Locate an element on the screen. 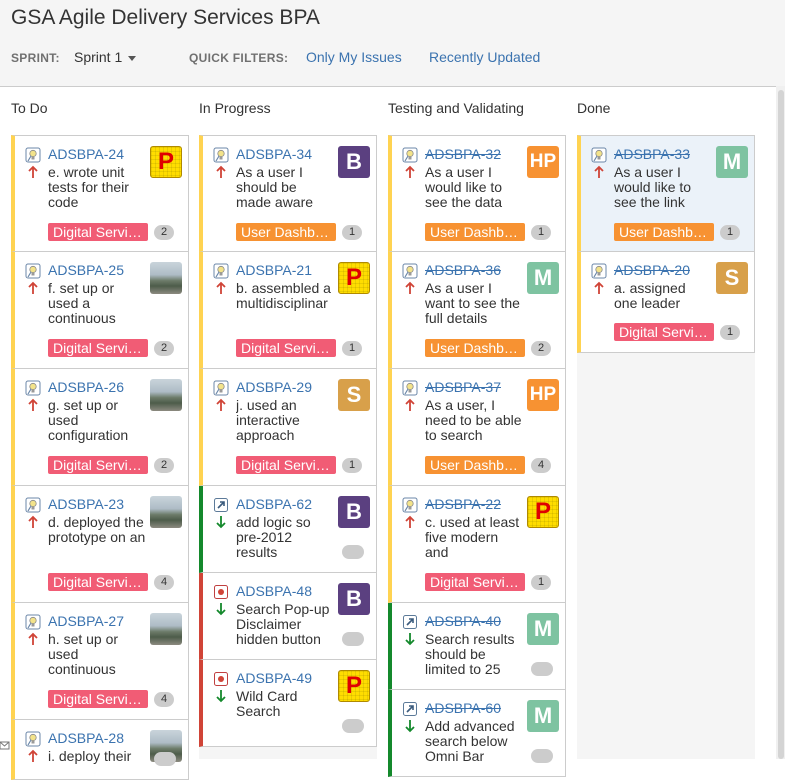 This screenshot has height=780, width=785. issue-key-link: ADSBPA-40 is located at coordinates (463, 621).